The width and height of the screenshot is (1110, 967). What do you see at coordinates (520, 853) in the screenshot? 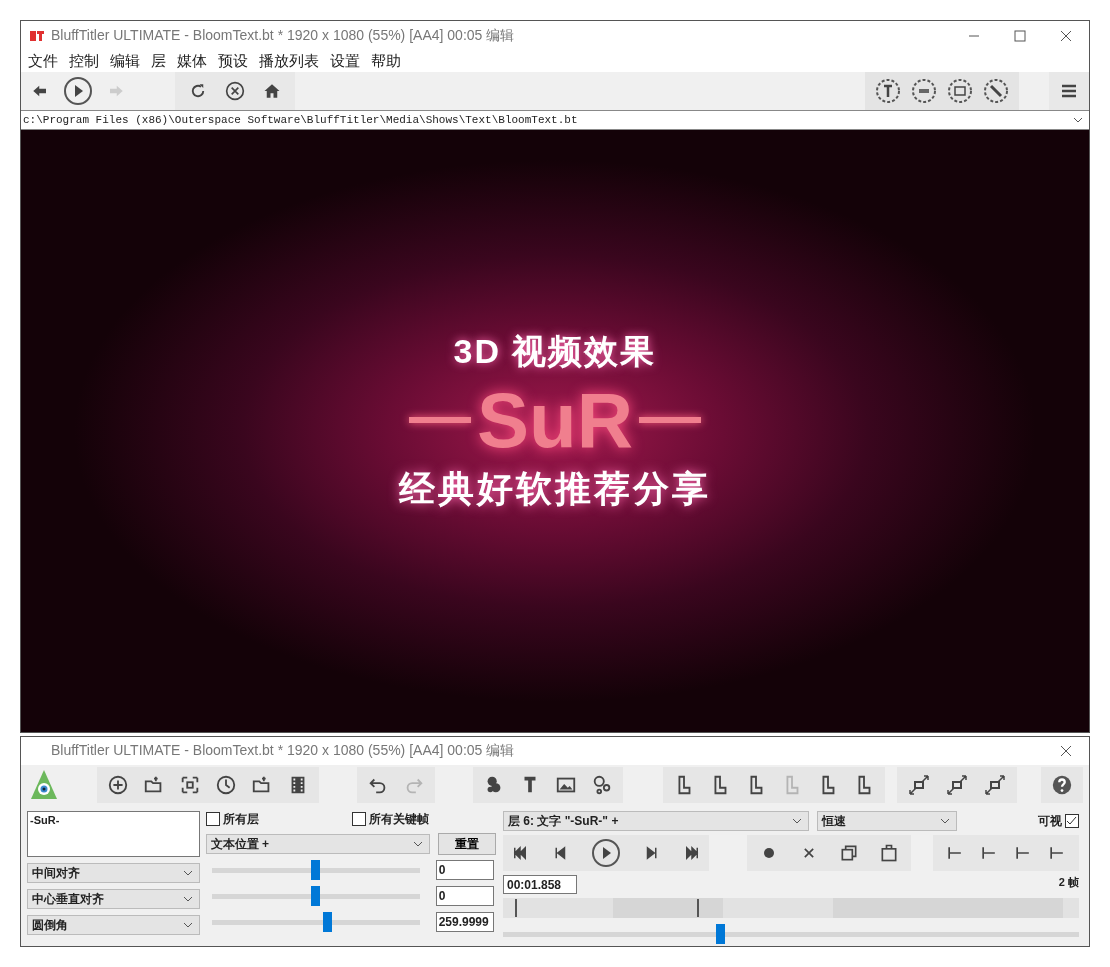
I see `skip-start-icon` at bounding box center [520, 853].